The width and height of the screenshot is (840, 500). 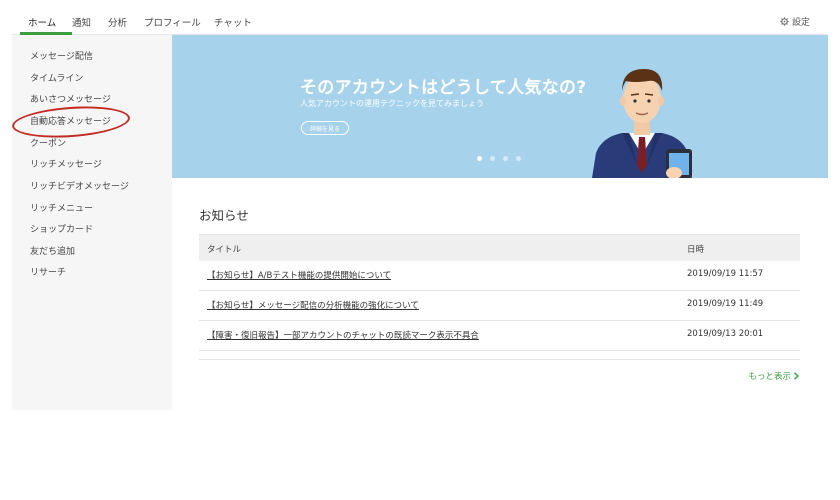 I want to click on settings-button: 設定, so click(x=795, y=21).